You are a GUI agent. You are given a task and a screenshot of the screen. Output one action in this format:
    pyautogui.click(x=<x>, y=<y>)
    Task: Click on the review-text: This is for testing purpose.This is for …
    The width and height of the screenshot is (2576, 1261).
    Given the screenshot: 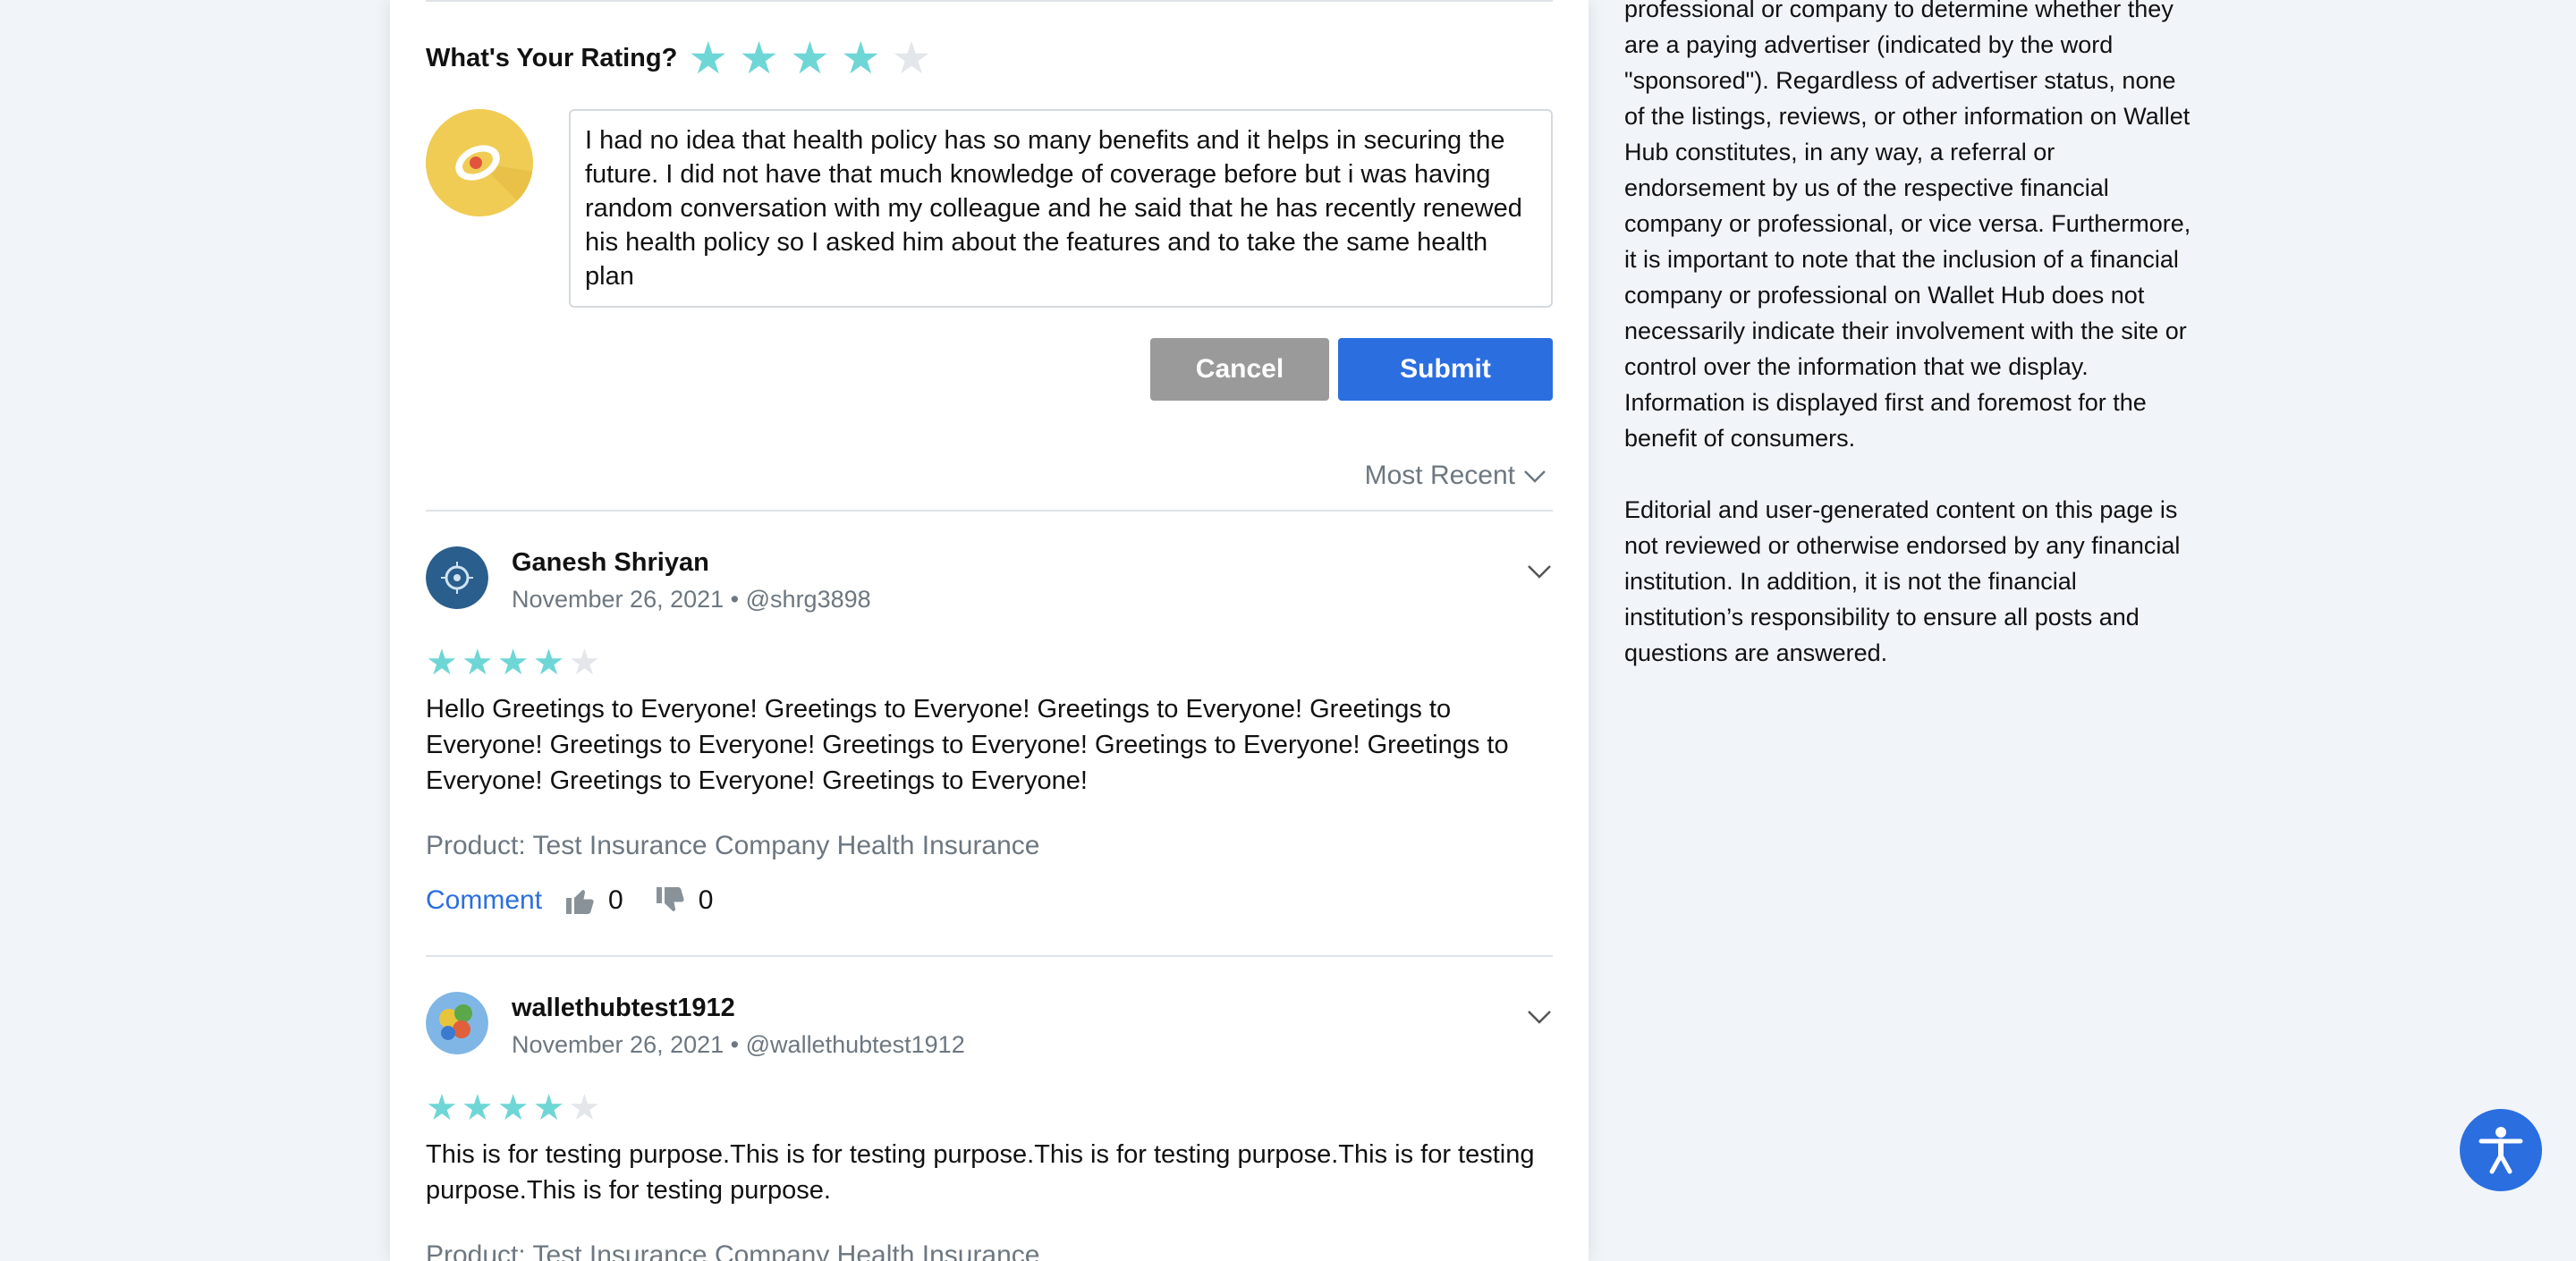 What is the action you would take?
    pyautogui.click(x=980, y=1172)
    